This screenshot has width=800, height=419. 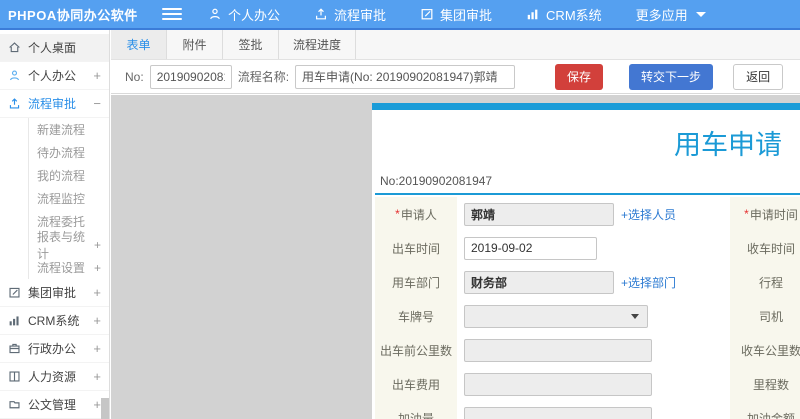 What do you see at coordinates (405, 76) in the screenshot?
I see `flow-name-input` at bounding box center [405, 76].